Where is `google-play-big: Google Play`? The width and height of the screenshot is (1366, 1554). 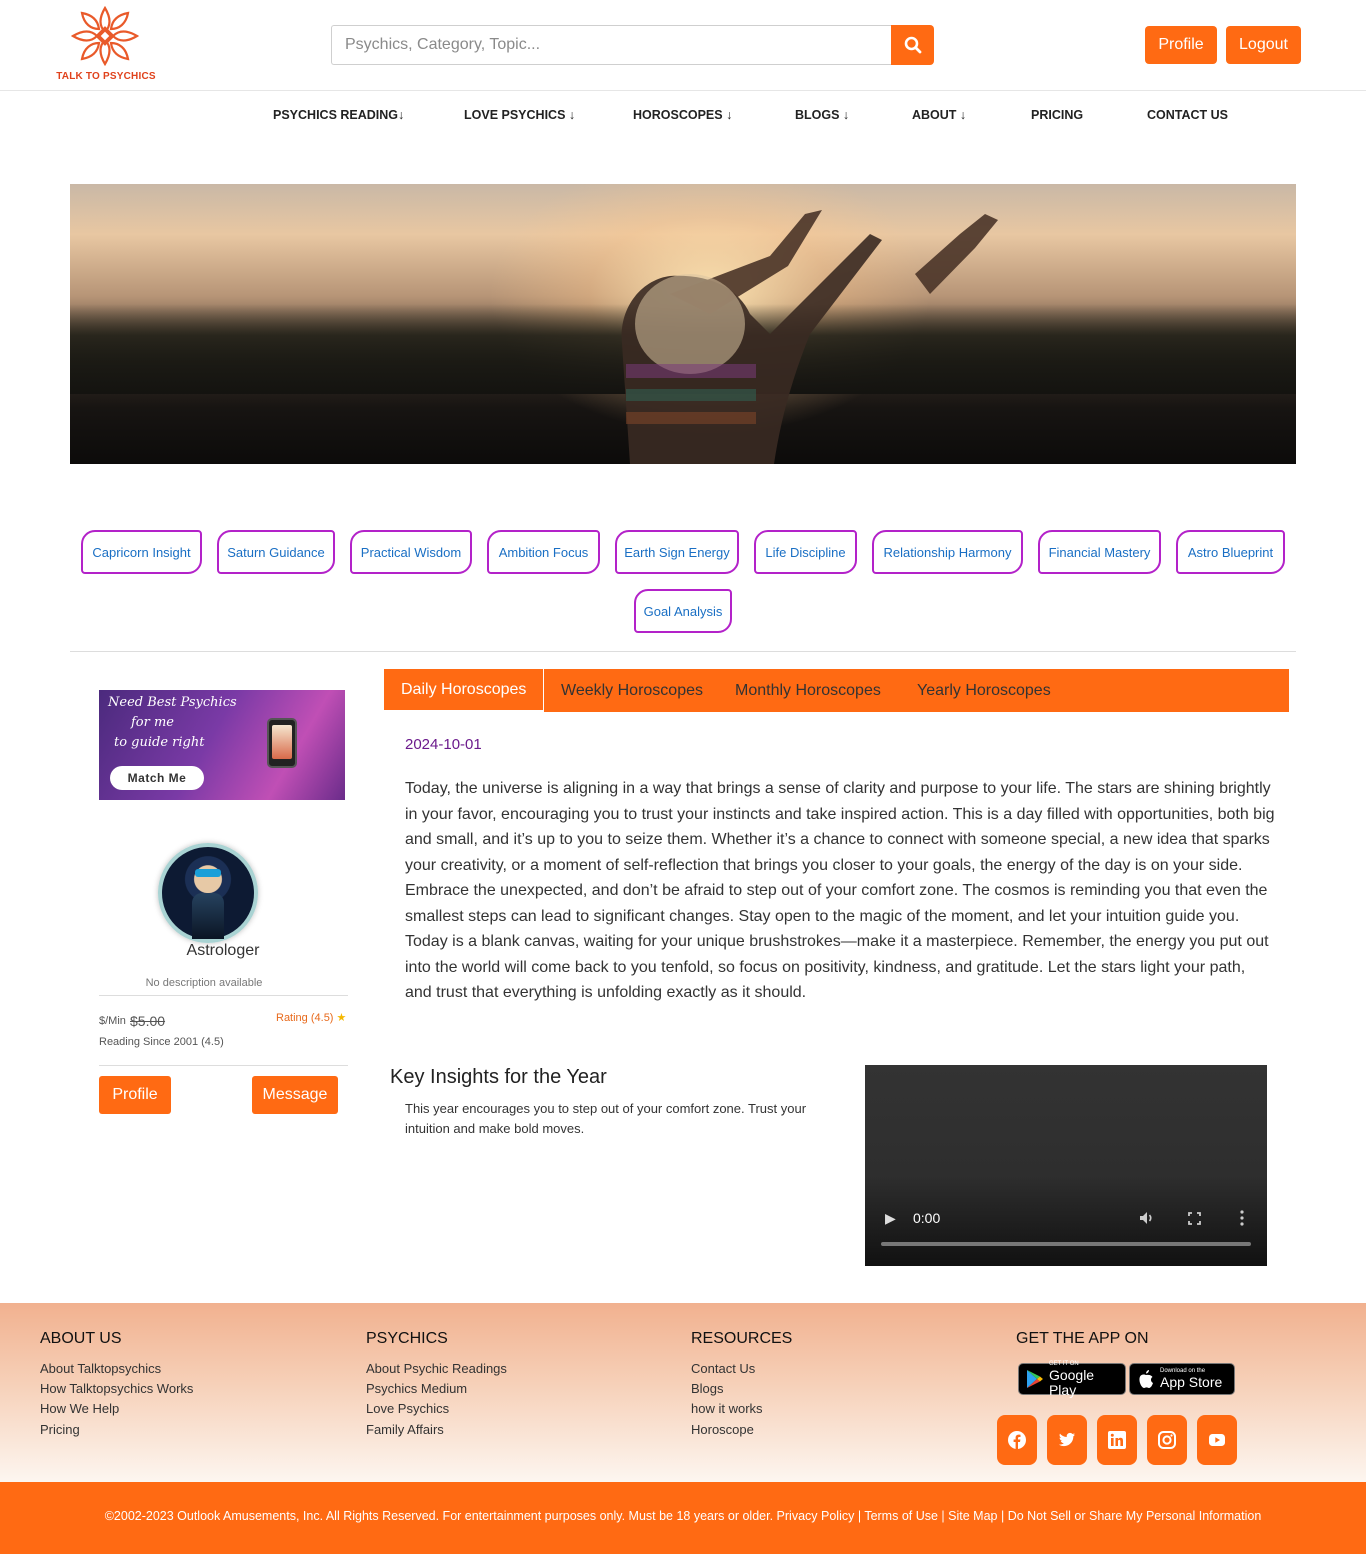 google-play-big: Google Play is located at coordinates (1071, 1382).